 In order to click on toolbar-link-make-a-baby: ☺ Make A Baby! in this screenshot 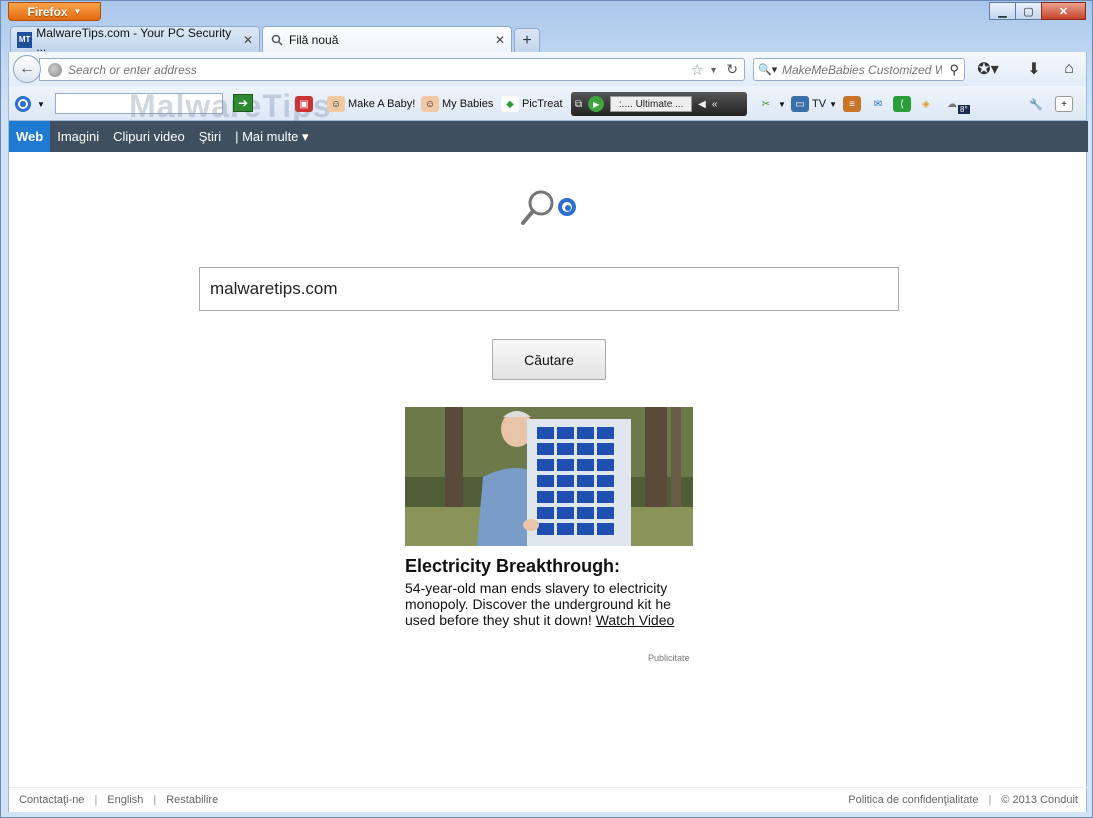, I will do `click(371, 104)`.